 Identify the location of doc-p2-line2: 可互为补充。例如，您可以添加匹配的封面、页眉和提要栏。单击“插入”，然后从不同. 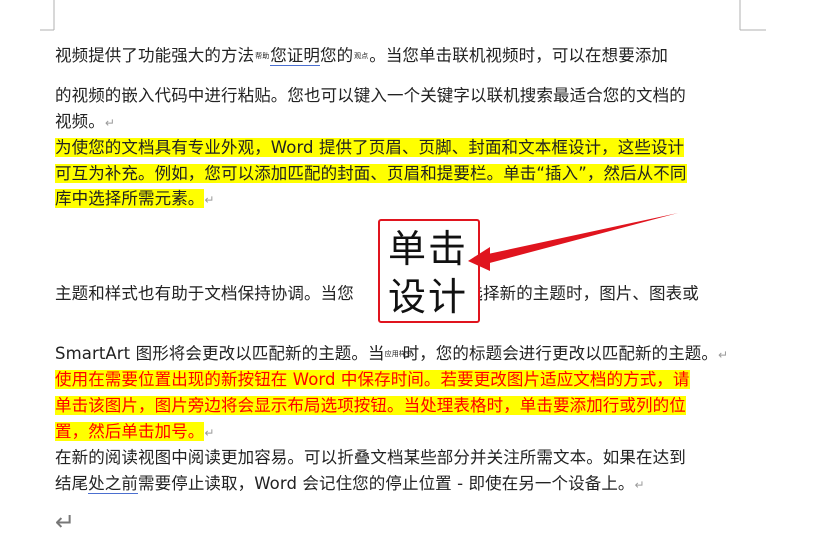
(371, 173).